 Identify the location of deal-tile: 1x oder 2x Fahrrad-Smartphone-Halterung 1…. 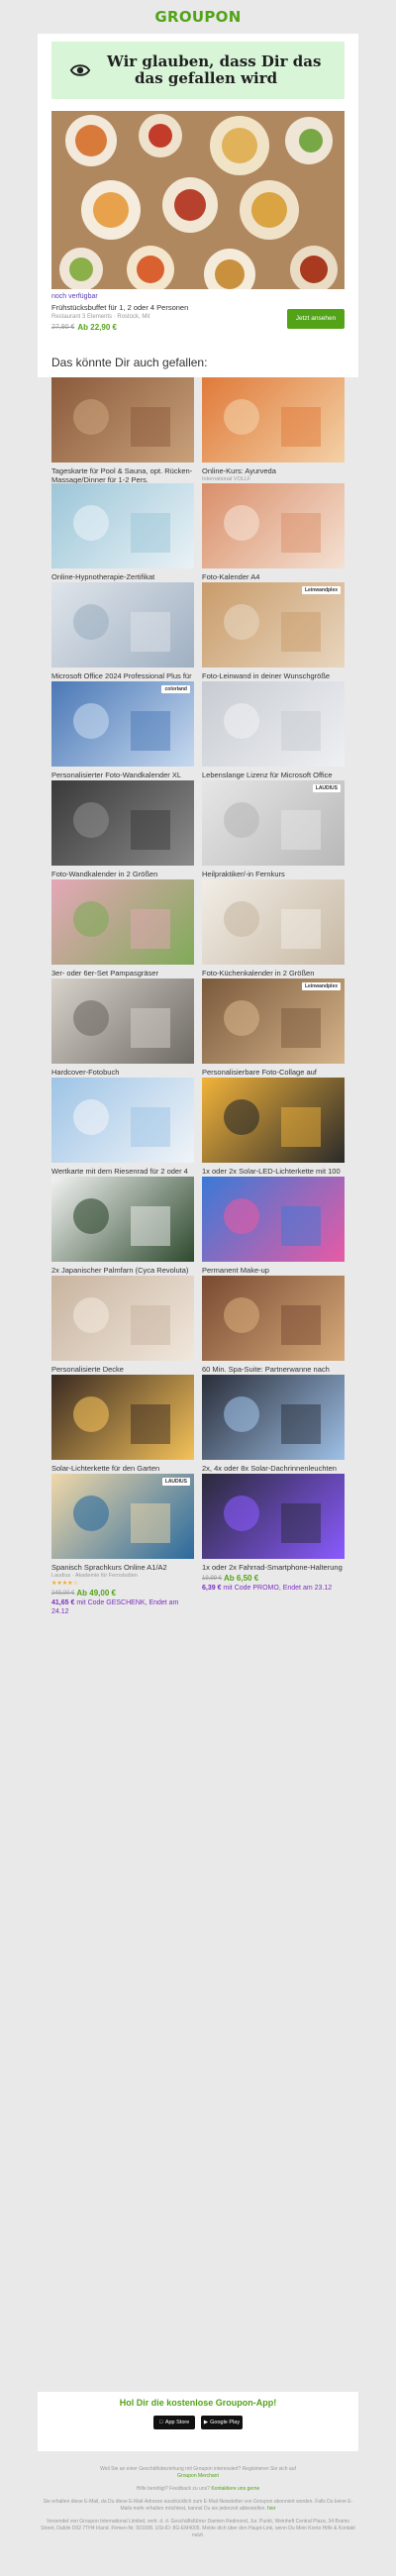
(273, 1533).